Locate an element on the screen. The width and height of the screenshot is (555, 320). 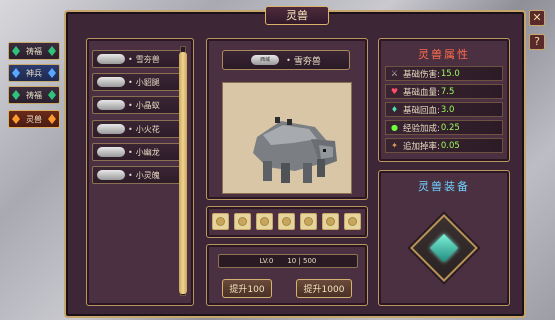
side-tab-label: 神兵 is located at coordinates (34, 73).